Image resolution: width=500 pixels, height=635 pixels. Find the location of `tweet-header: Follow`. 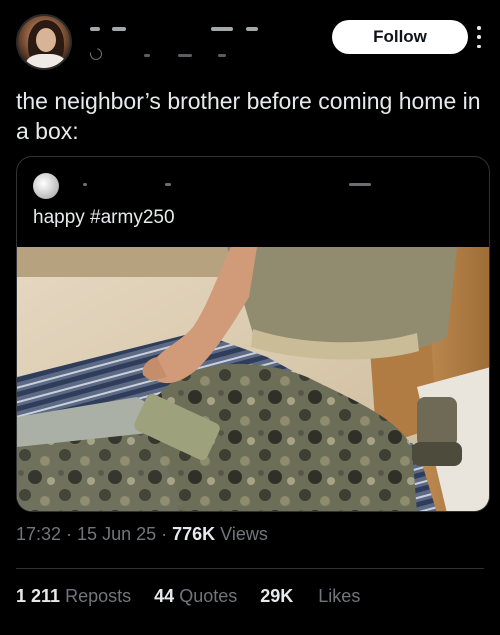

tweet-header: Follow is located at coordinates (250, 43).